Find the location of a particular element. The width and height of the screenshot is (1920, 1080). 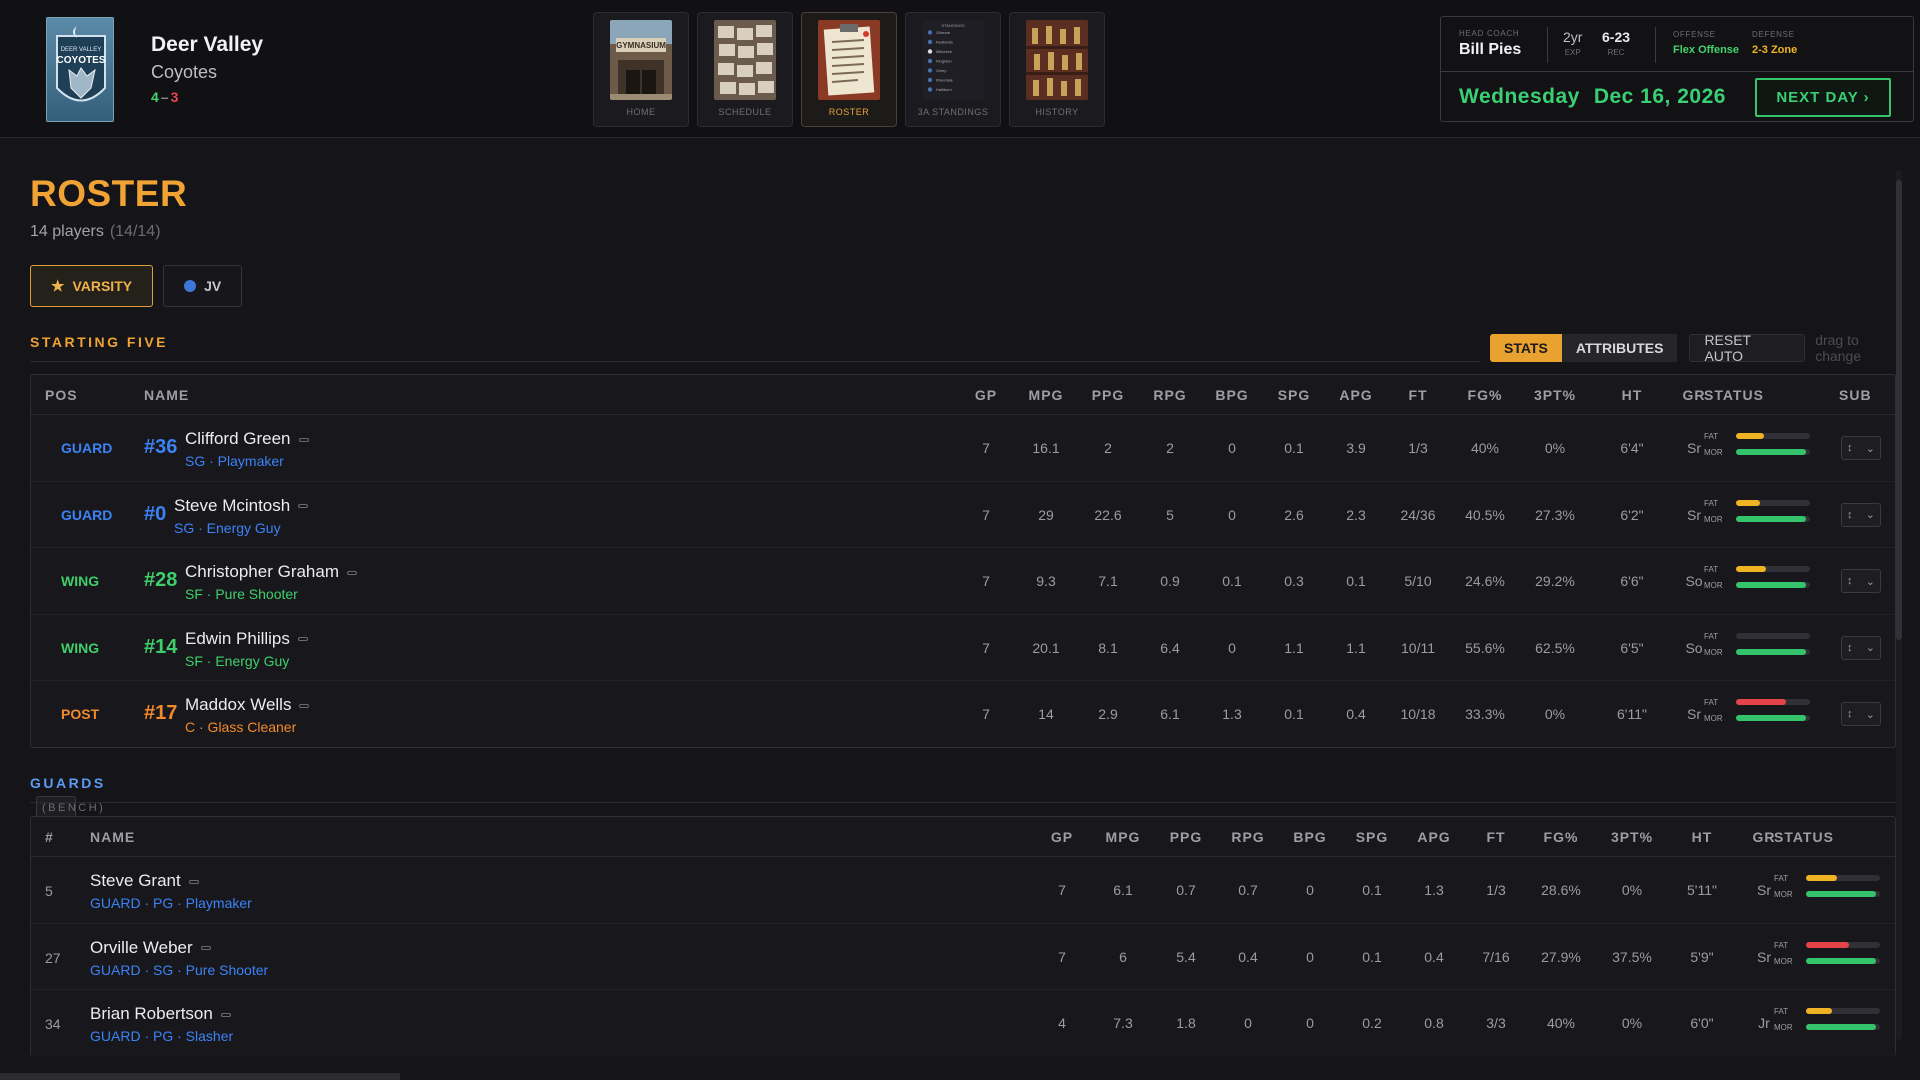

stat-ppg: 22.6 is located at coordinates (1108, 514).